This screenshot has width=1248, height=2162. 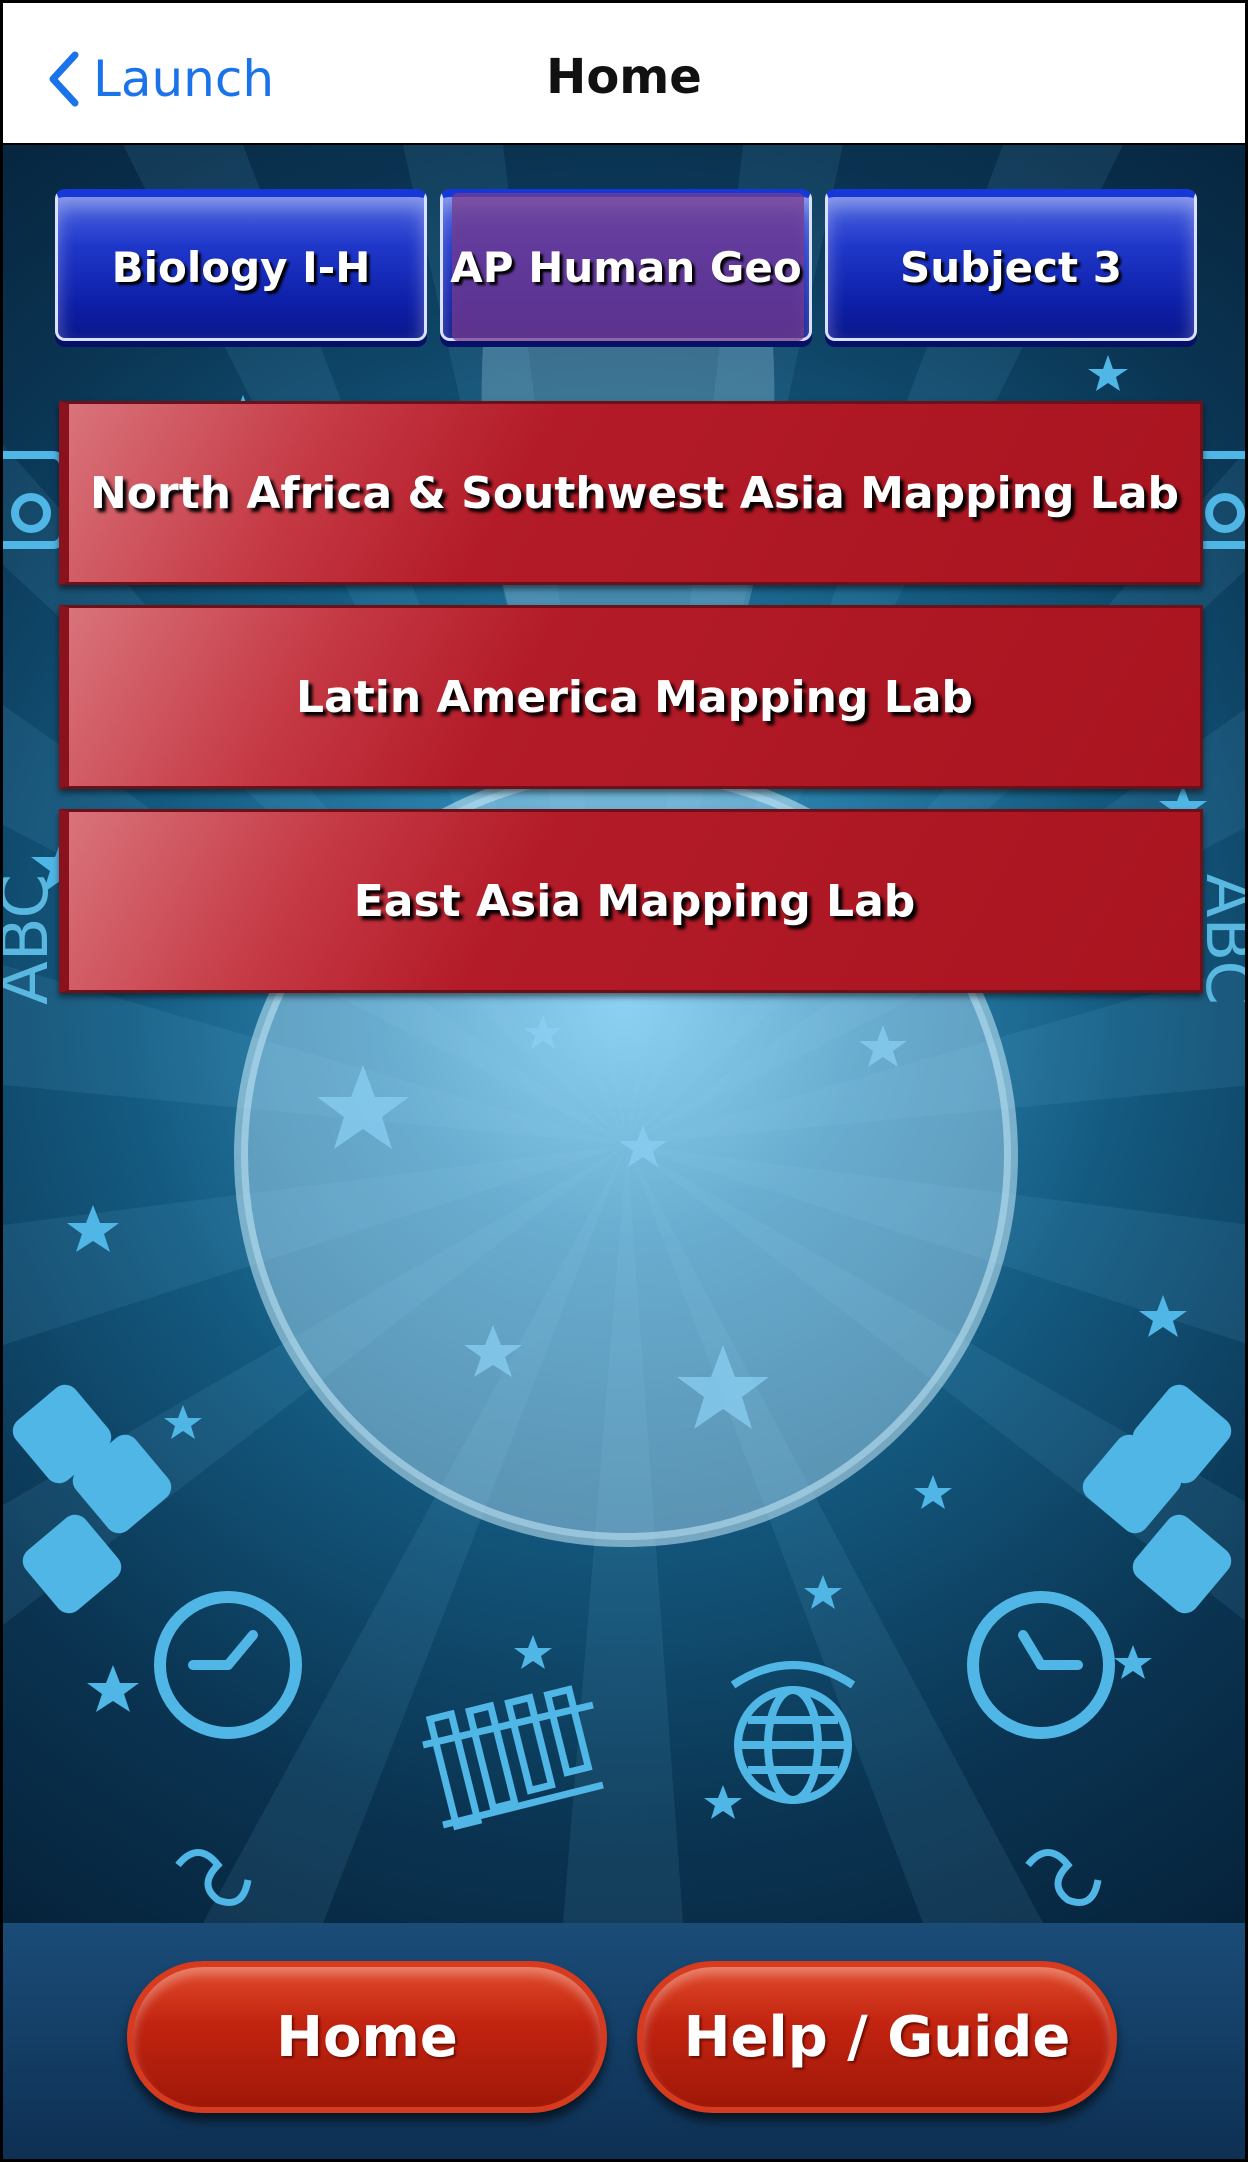 What do you see at coordinates (877, 2037) in the screenshot?
I see `help-guide-button: Help / Guide` at bounding box center [877, 2037].